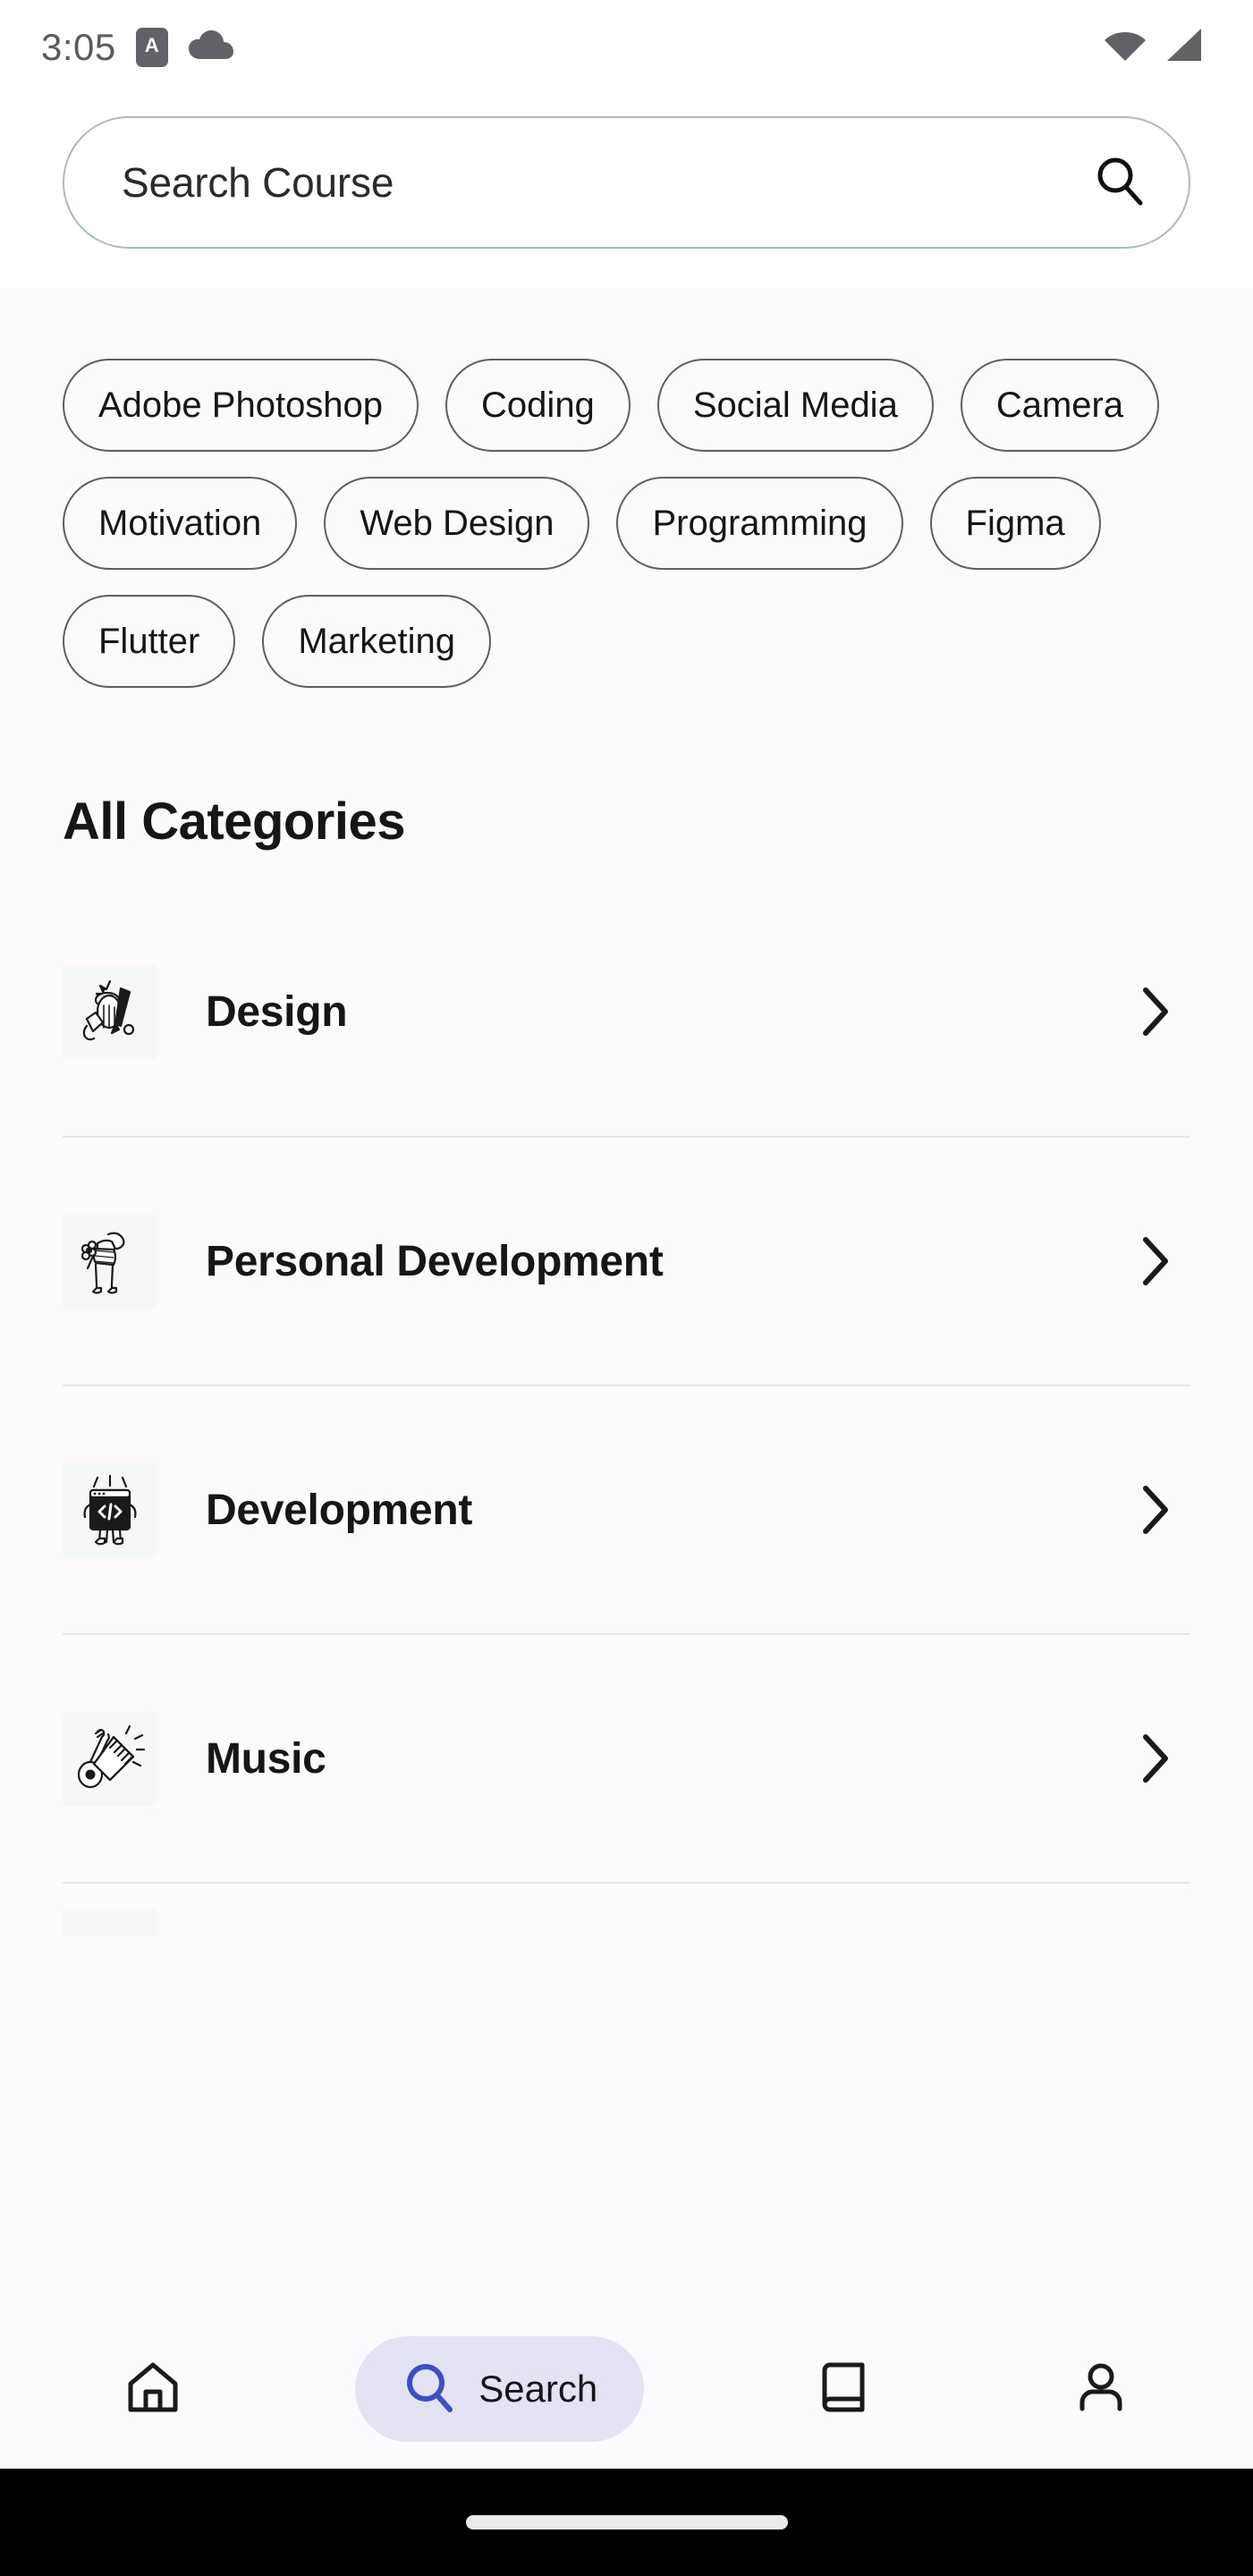 Image resolution: width=1253 pixels, height=2576 pixels. Describe the element at coordinates (1183, 47) in the screenshot. I see `cellular-signal-icon` at that location.